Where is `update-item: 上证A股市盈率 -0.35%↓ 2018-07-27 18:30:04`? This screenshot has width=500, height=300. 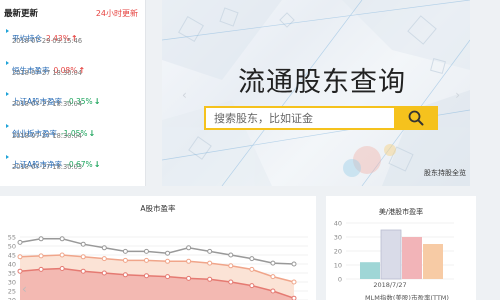
update-item: 上证A股市盈率 -0.35%↓ 2018-07-27 18:30:04 is located at coordinates (74, 102).